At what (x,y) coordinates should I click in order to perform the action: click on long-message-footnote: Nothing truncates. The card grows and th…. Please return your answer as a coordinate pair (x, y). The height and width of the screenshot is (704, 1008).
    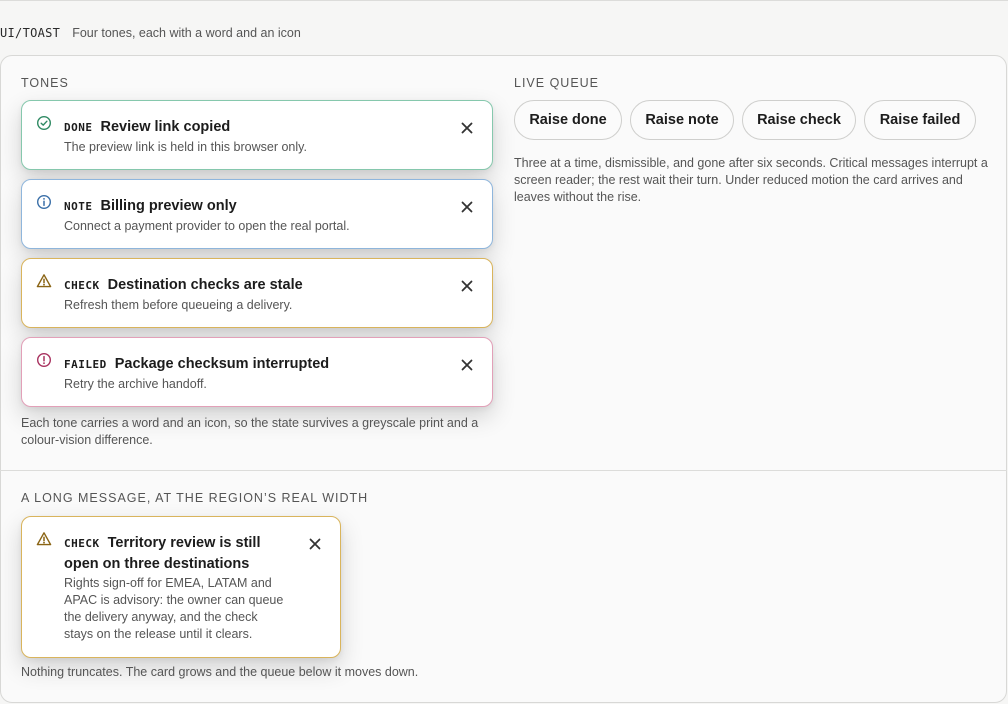
    Looking at the image, I should click on (220, 672).